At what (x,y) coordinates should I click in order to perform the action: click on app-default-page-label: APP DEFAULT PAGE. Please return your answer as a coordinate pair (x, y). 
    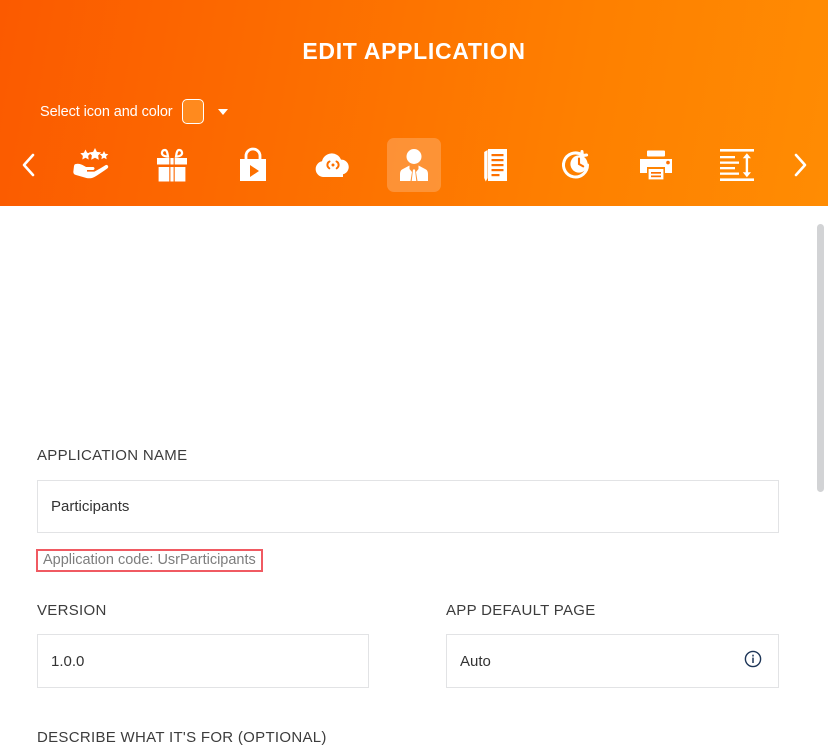
    Looking at the image, I should click on (521, 610).